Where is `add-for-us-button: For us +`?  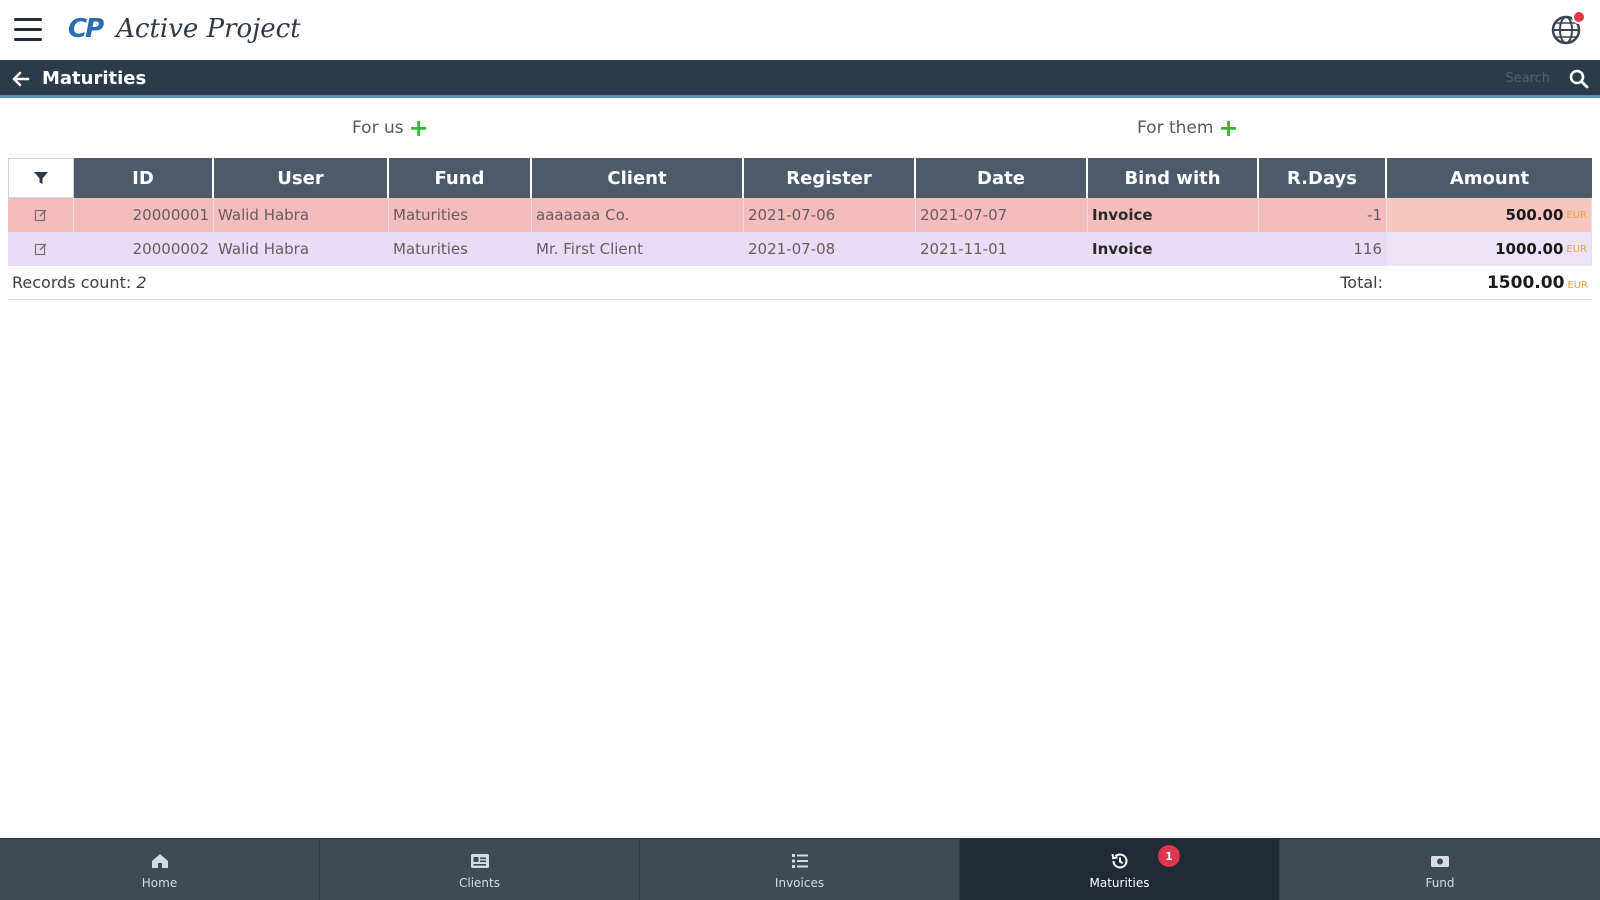 add-for-us-button: For us + is located at coordinates (390, 128).